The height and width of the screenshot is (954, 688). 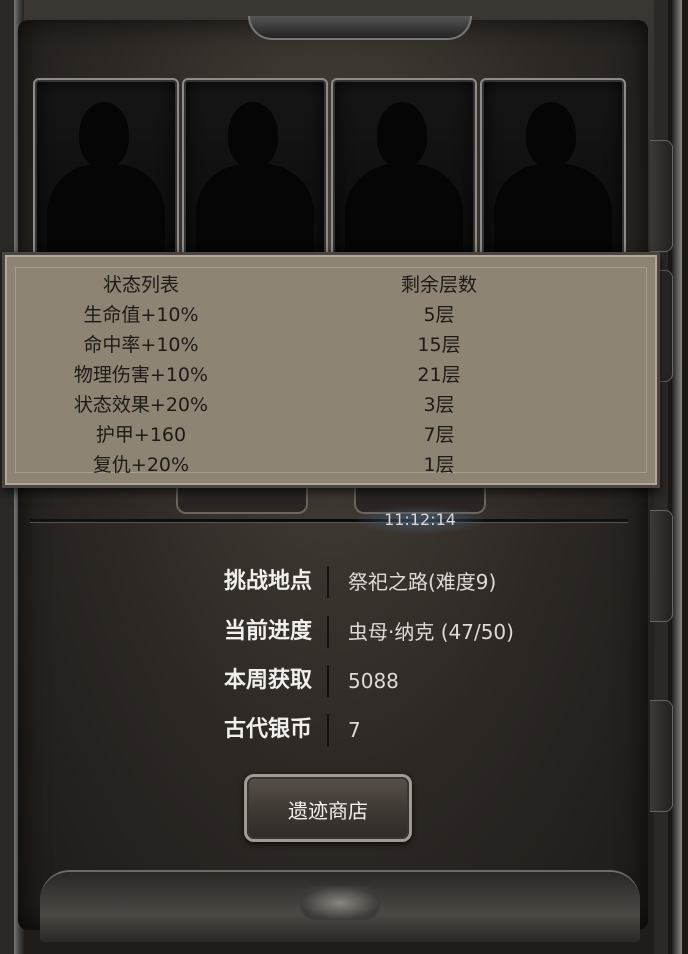 I want to click on info-label: 古代银币, so click(x=267, y=729).